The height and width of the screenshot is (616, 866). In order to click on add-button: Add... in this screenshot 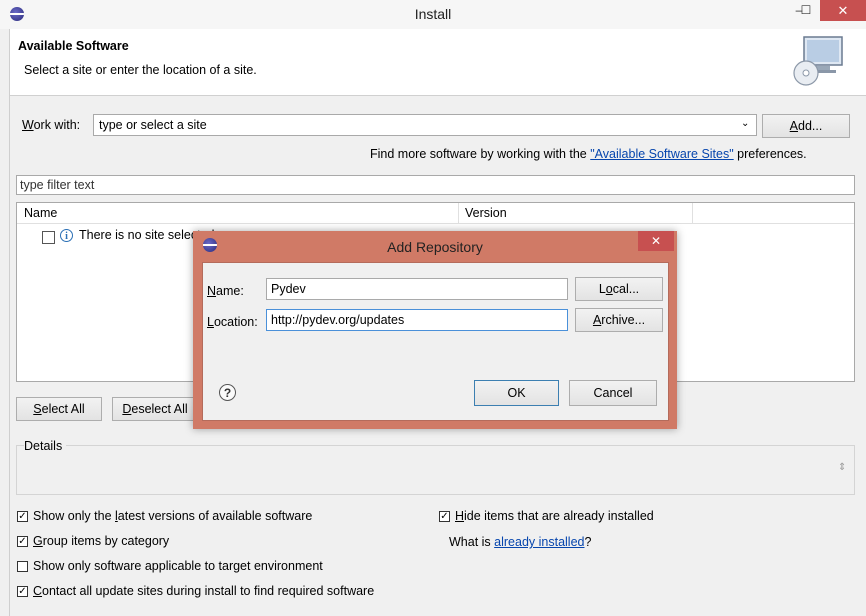, I will do `click(806, 126)`.